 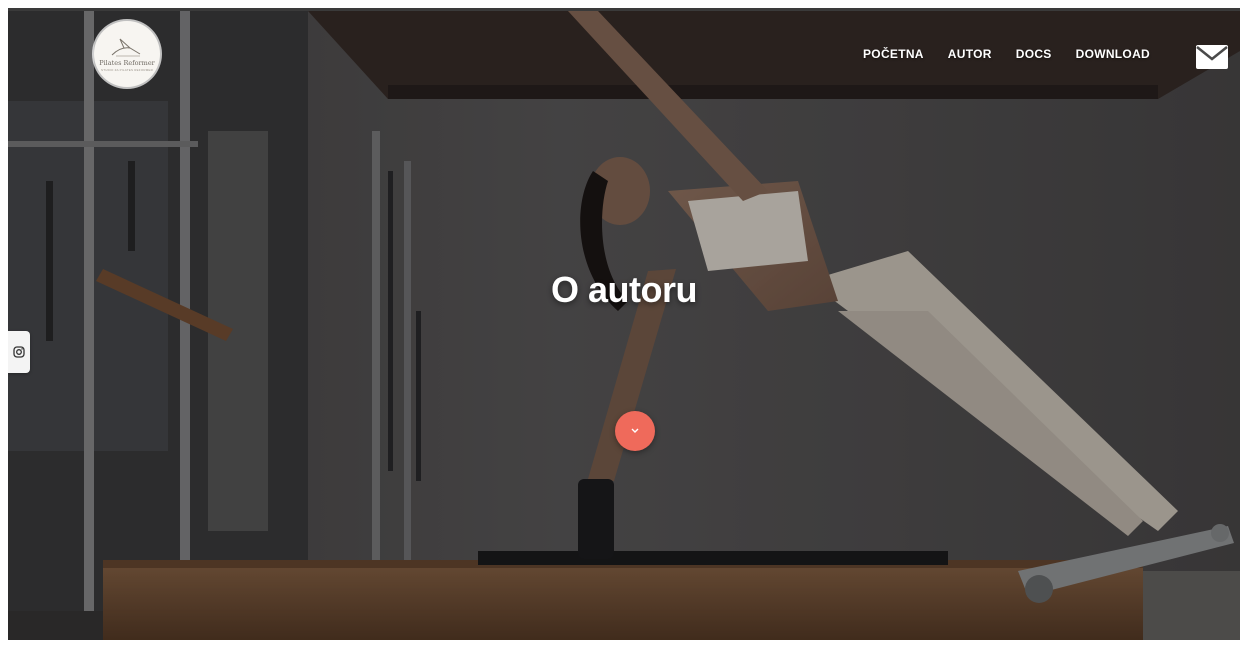 What do you see at coordinates (1034, 54) in the screenshot?
I see `nav-link-docs: DOCS` at bounding box center [1034, 54].